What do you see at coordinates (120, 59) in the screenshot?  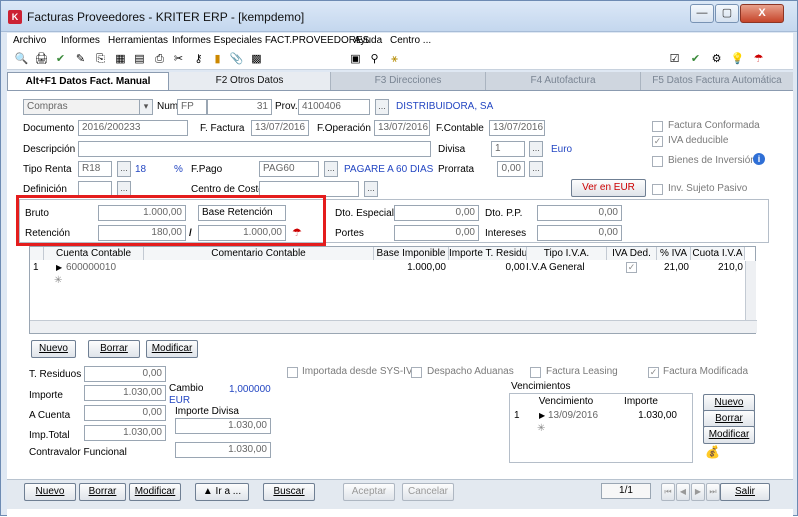 I see `table-icon: ▦` at bounding box center [120, 59].